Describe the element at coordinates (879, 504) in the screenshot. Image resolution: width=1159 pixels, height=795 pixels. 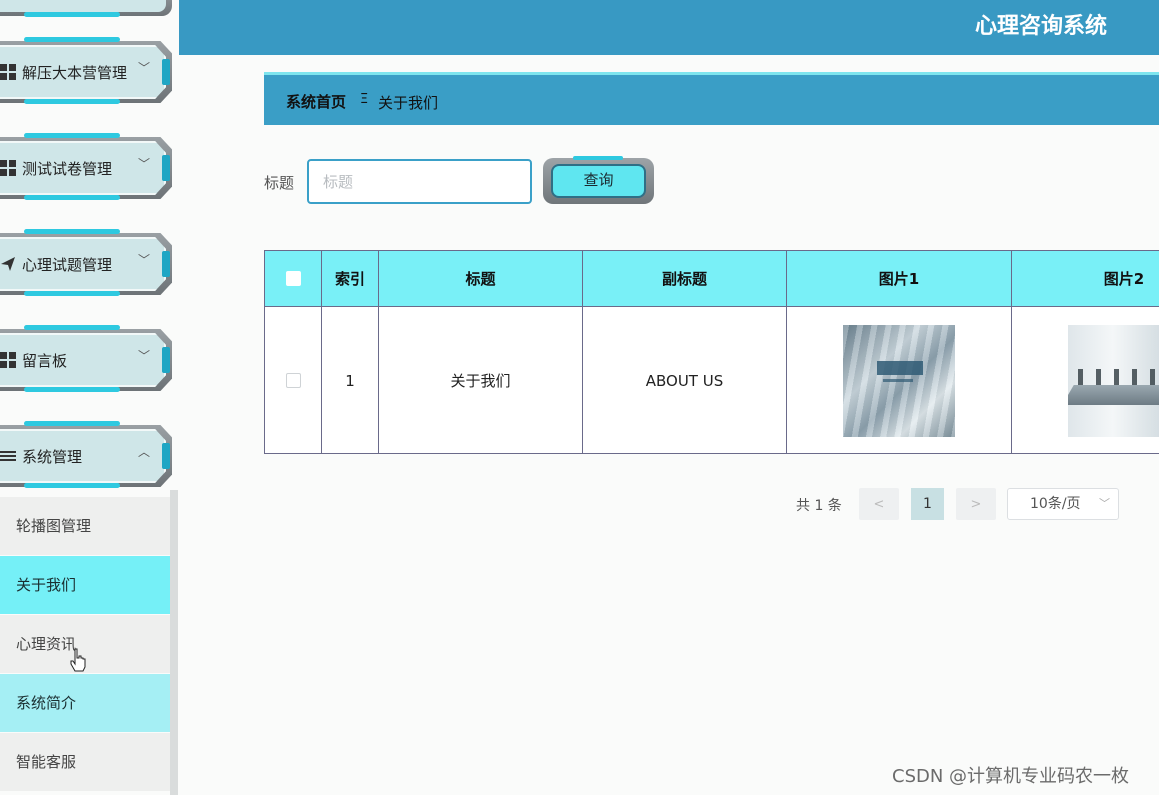
I see `pagination-prev-button: <` at that location.